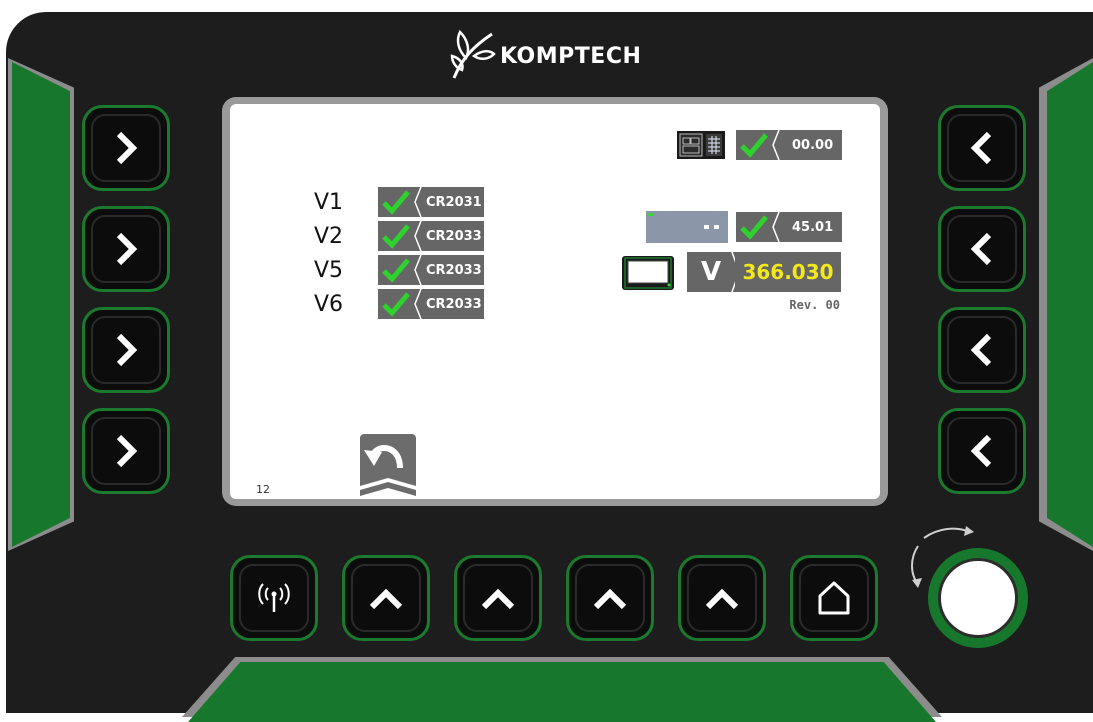  I want to click on valve-label: V6, so click(329, 304).